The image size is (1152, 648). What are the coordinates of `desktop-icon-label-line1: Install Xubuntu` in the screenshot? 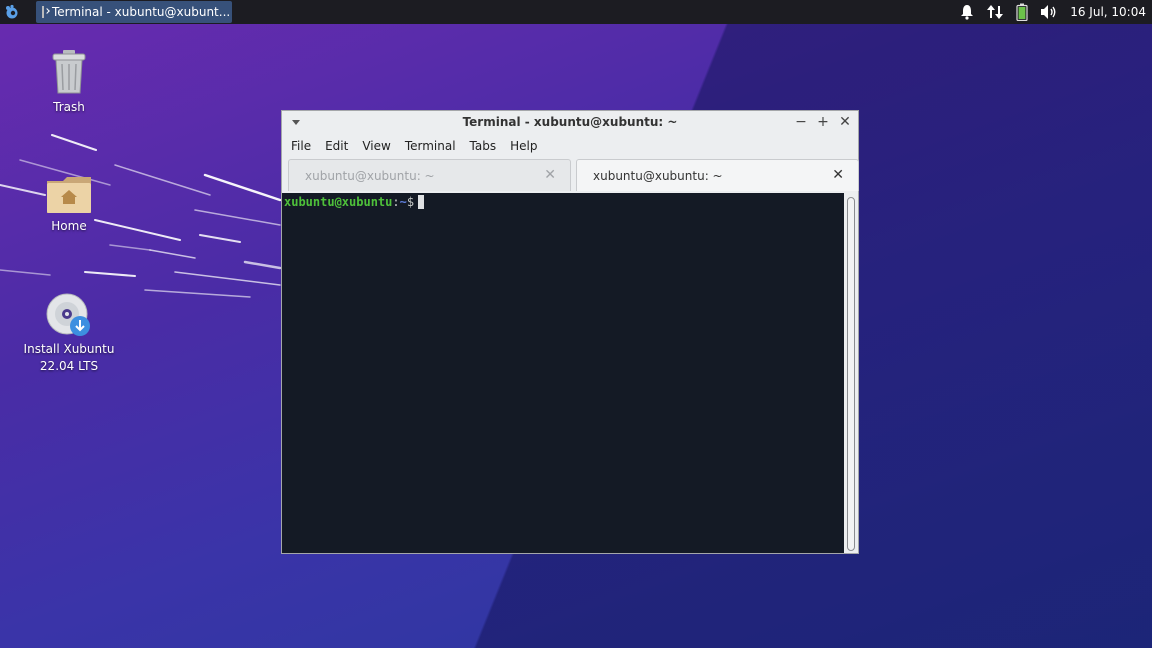 It's located at (69, 349).